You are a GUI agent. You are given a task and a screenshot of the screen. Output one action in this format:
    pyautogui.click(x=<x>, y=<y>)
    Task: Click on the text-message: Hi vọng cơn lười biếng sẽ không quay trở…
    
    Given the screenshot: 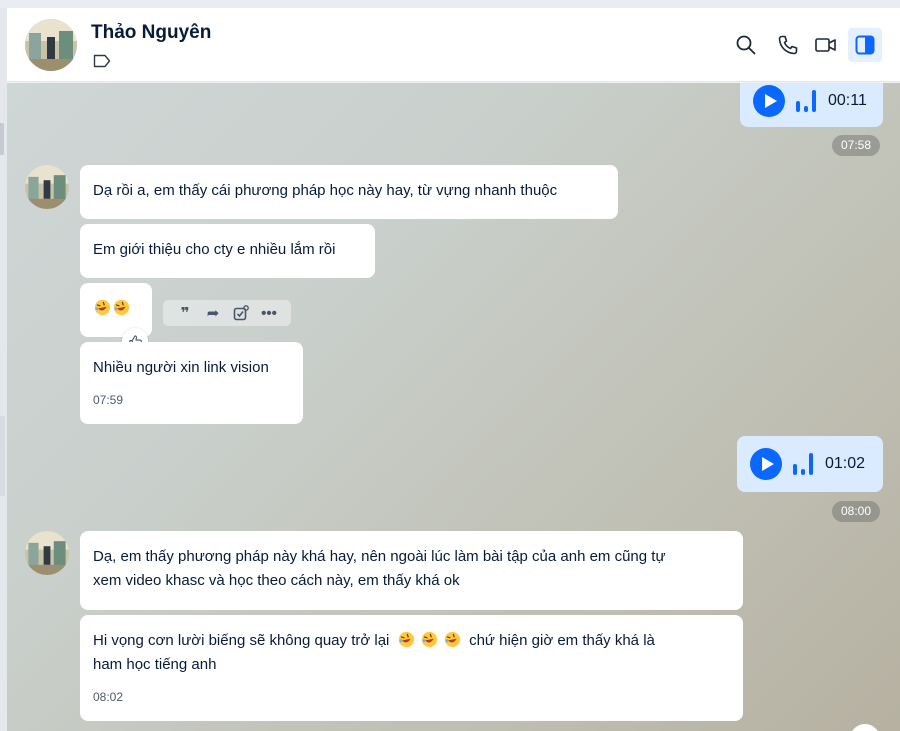 What is the action you would take?
    pyautogui.click(x=411, y=668)
    